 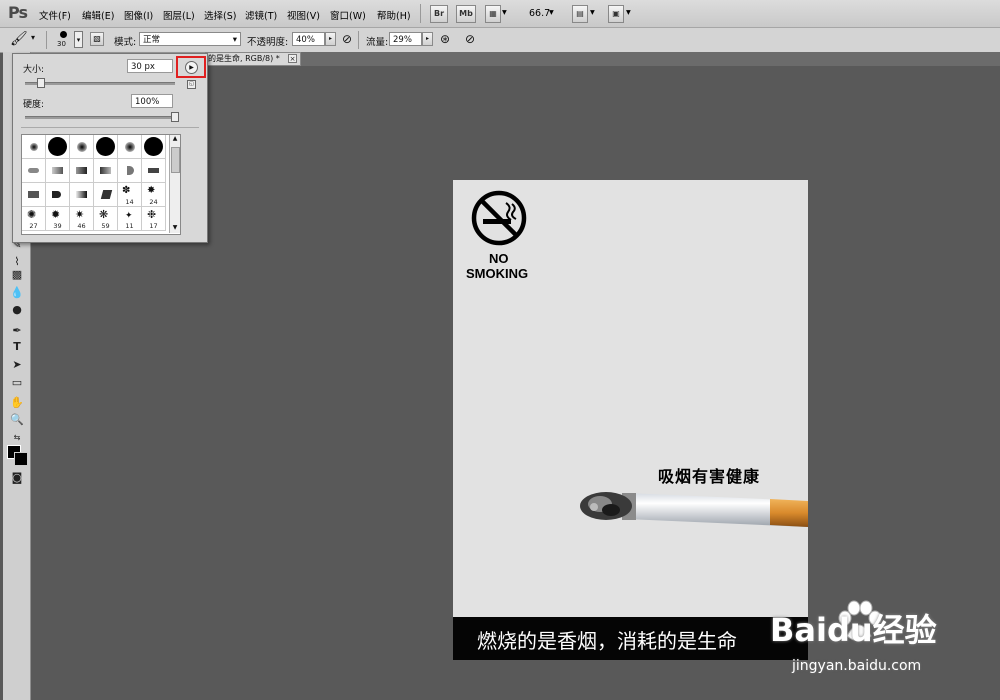 I want to click on poster-headline: 吸烟有害健康, so click(x=709, y=476).